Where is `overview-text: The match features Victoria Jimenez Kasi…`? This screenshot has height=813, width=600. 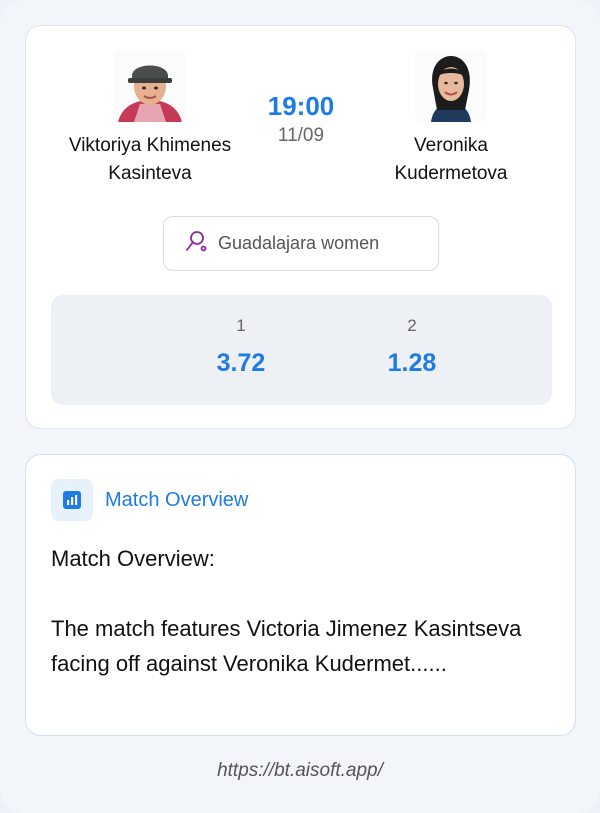
overview-text: The match features Victoria Jimenez Kasi… is located at coordinates (286, 646).